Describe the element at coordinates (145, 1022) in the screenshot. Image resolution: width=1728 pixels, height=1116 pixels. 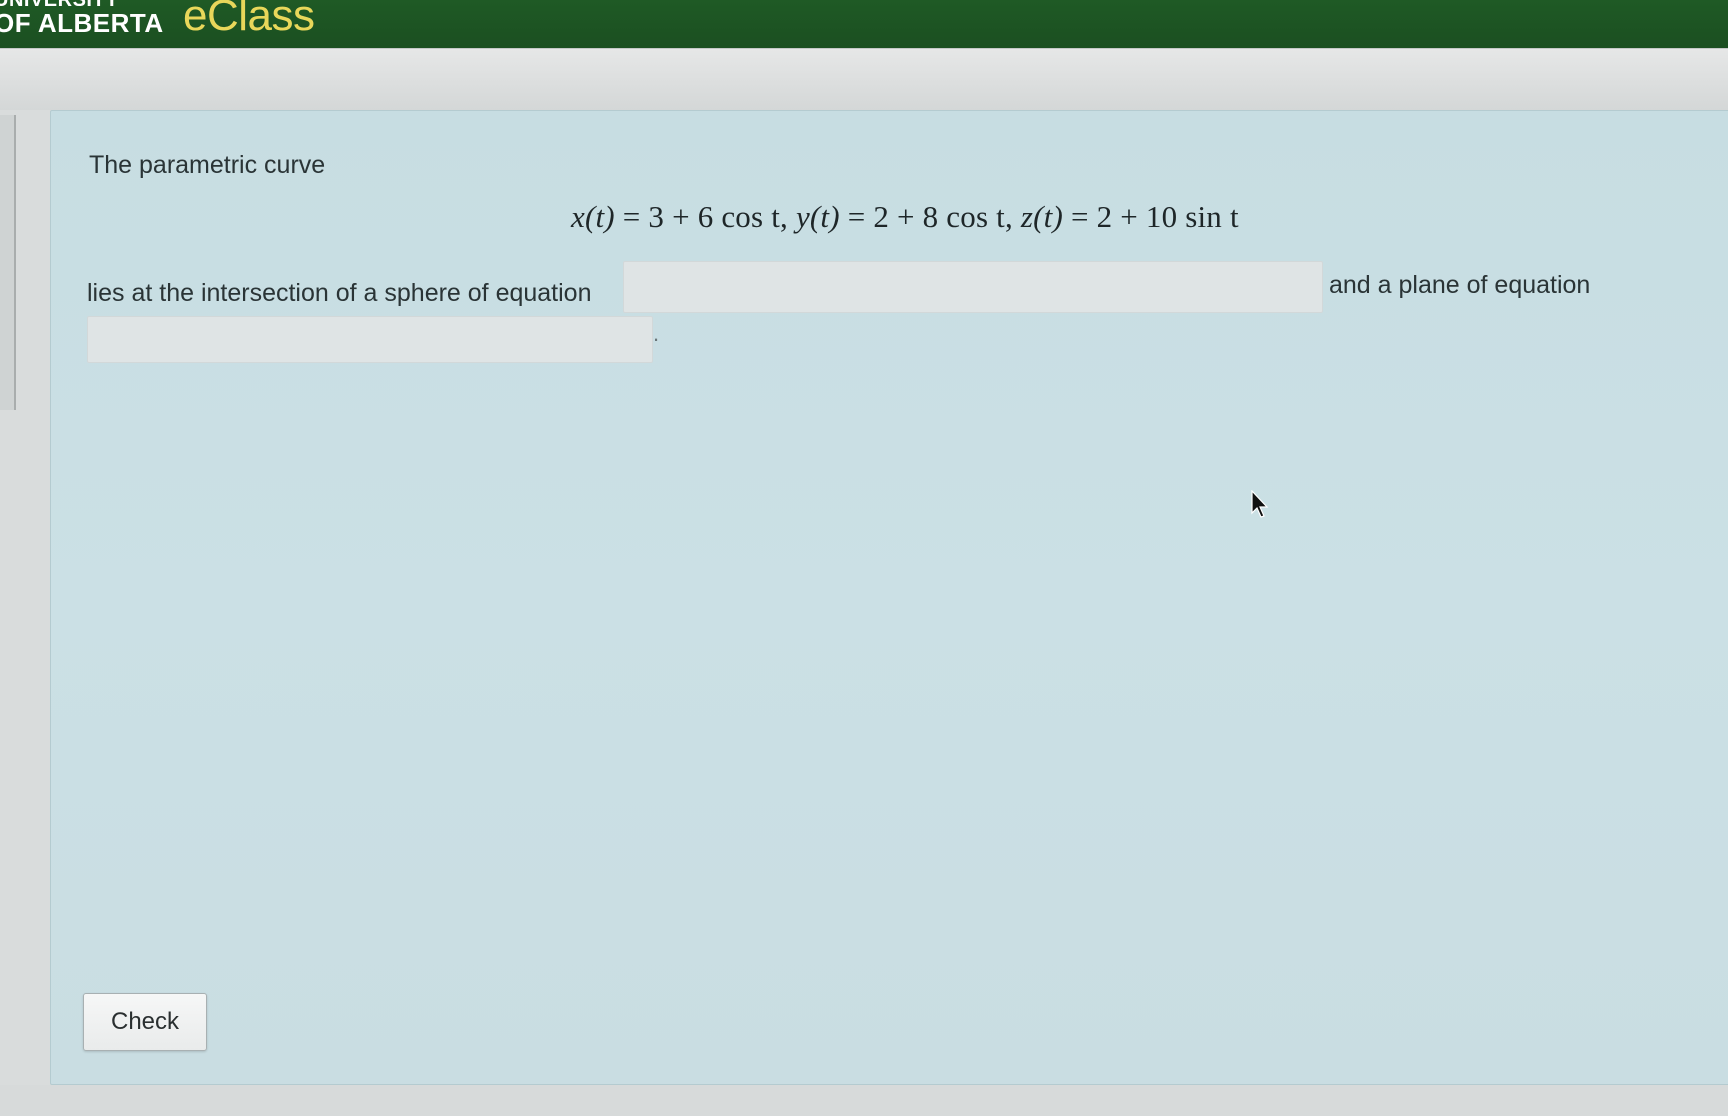
I see `check-button: Check` at that location.